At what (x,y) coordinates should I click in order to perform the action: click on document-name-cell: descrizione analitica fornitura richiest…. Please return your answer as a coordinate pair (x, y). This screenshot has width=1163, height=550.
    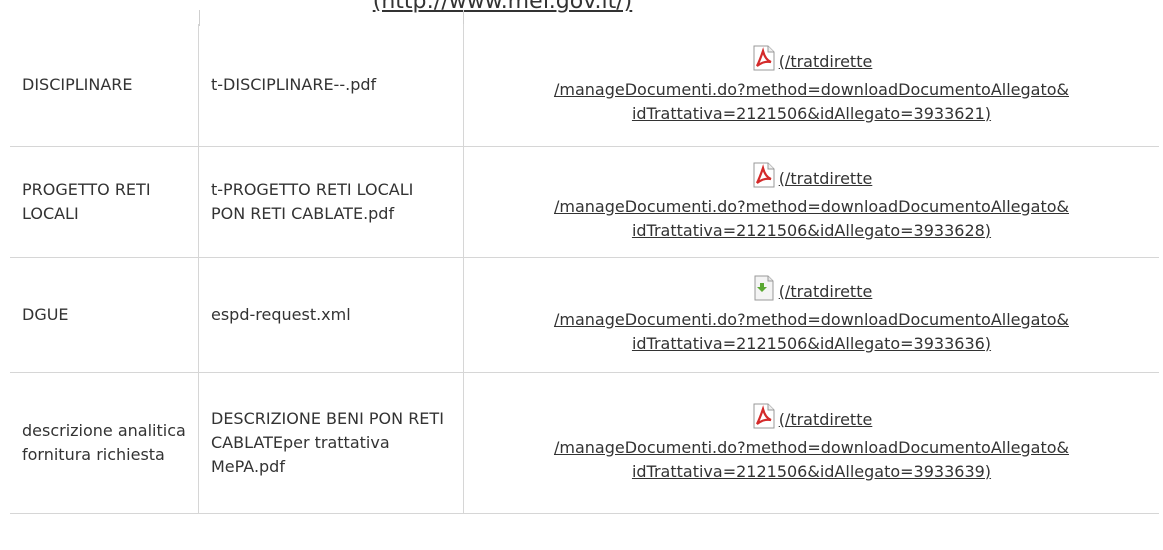
    Looking at the image, I should click on (104, 443).